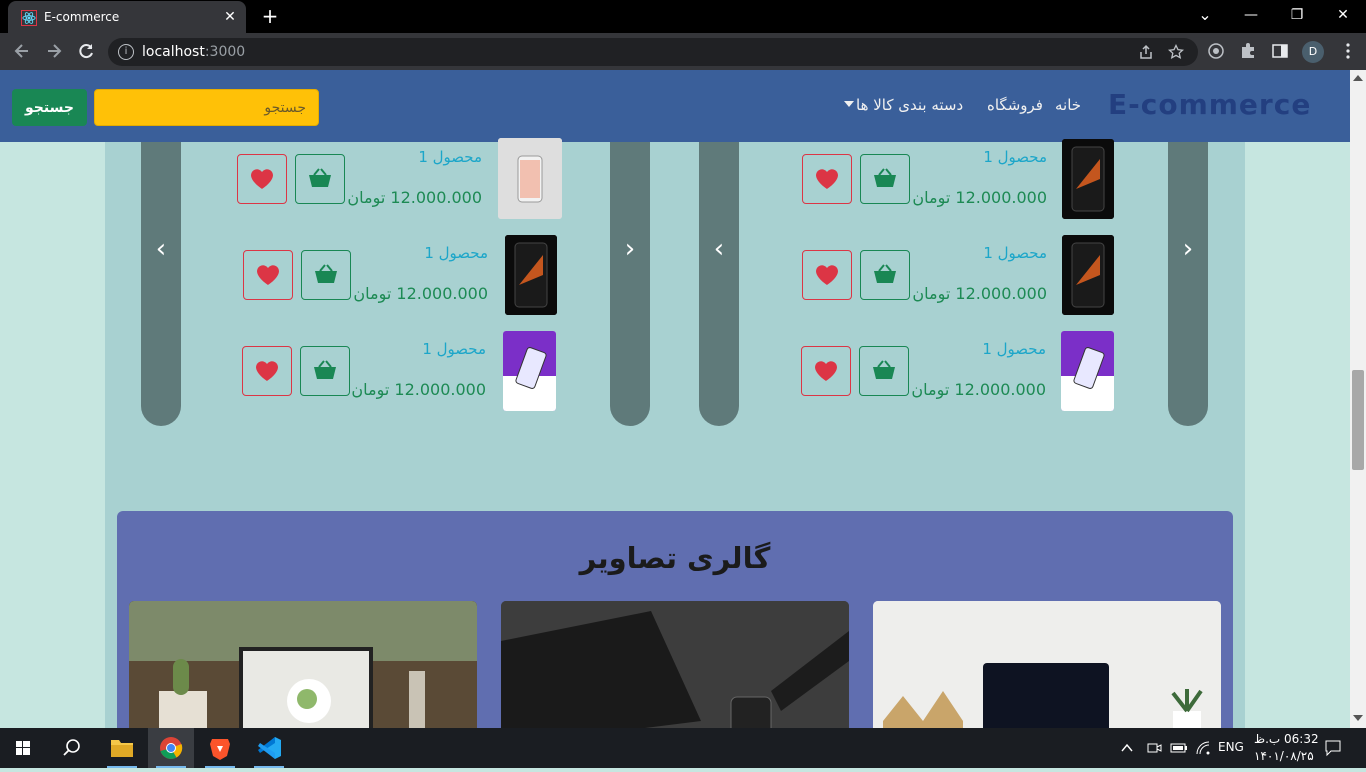 The image size is (1366, 772). I want to click on forward-icon, so click(54, 51).